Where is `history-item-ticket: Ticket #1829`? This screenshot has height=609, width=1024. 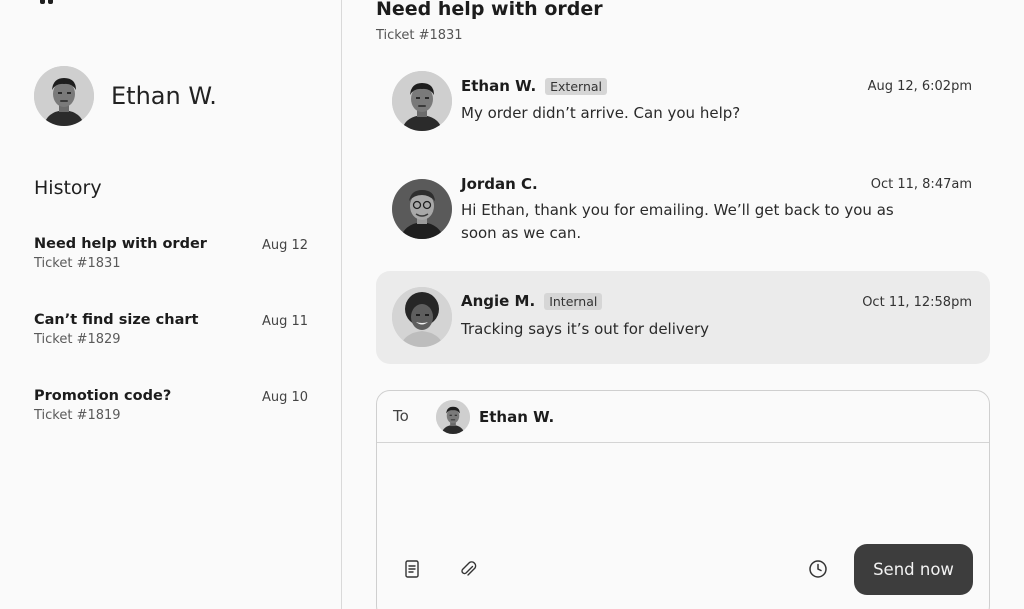
history-item-ticket: Ticket #1829 is located at coordinates (77, 339).